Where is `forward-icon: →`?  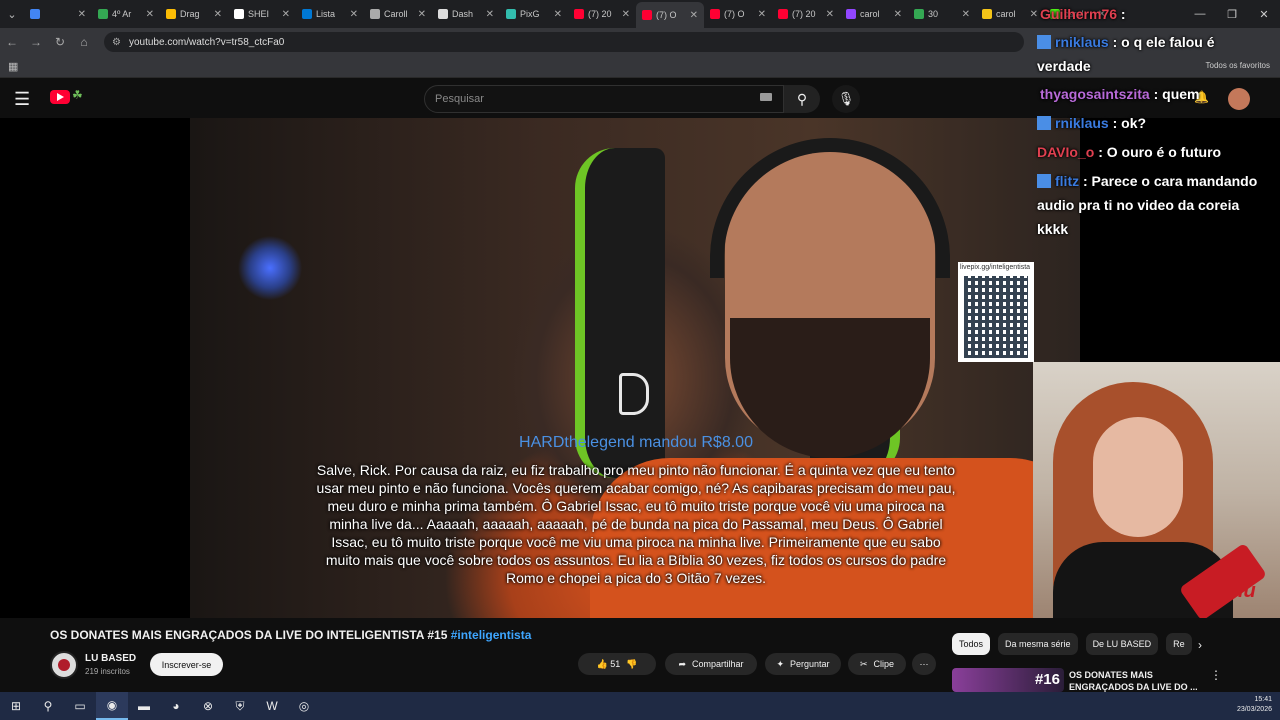 forward-icon: → is located at coordinates (36, 42).